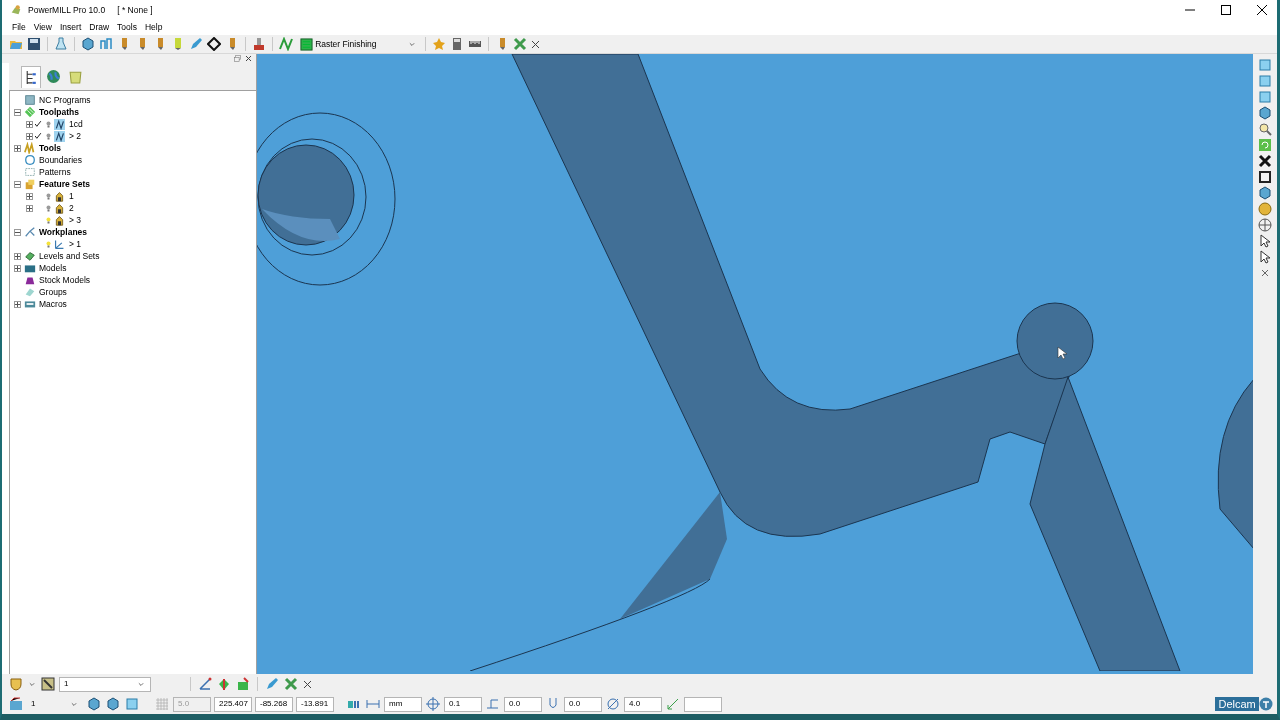 This screenshot has height=720, width=1280. What do you see at coordinates (233, 704) in the screenshot?
I see `x-coordinate-field: 225.407` at bounding box center [233, 704].